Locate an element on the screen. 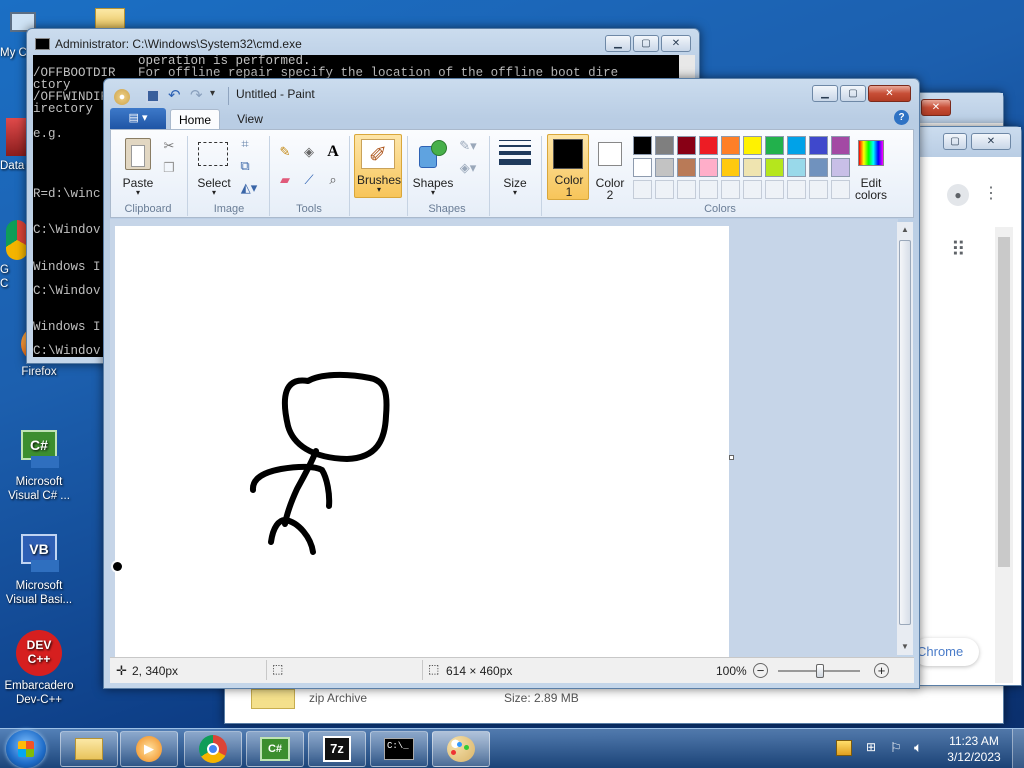 The height and width of the screenshot is (768, 1024). menu-icon: ⋮ is located at coordinates (991, 193).